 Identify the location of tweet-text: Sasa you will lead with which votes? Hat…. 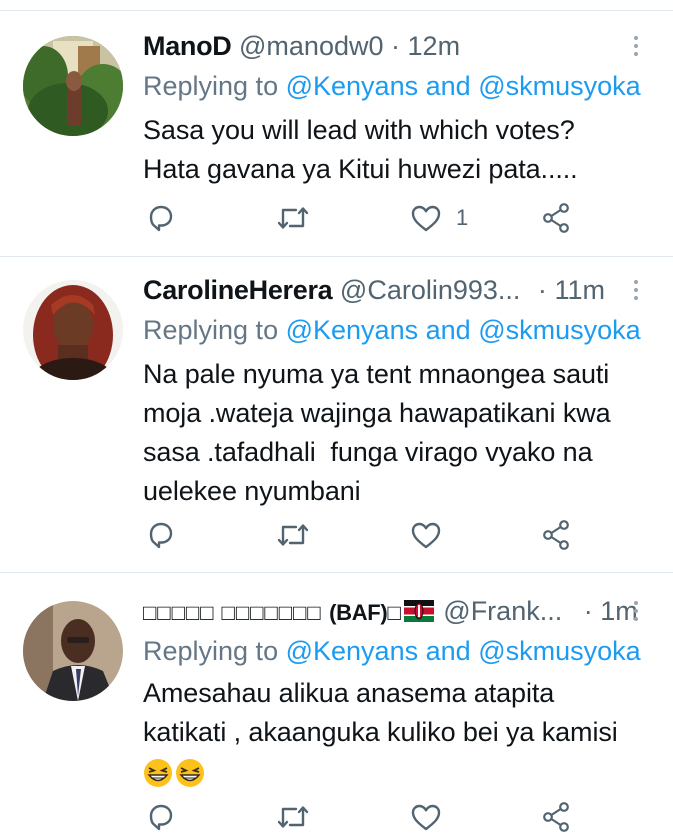
(403, 150).